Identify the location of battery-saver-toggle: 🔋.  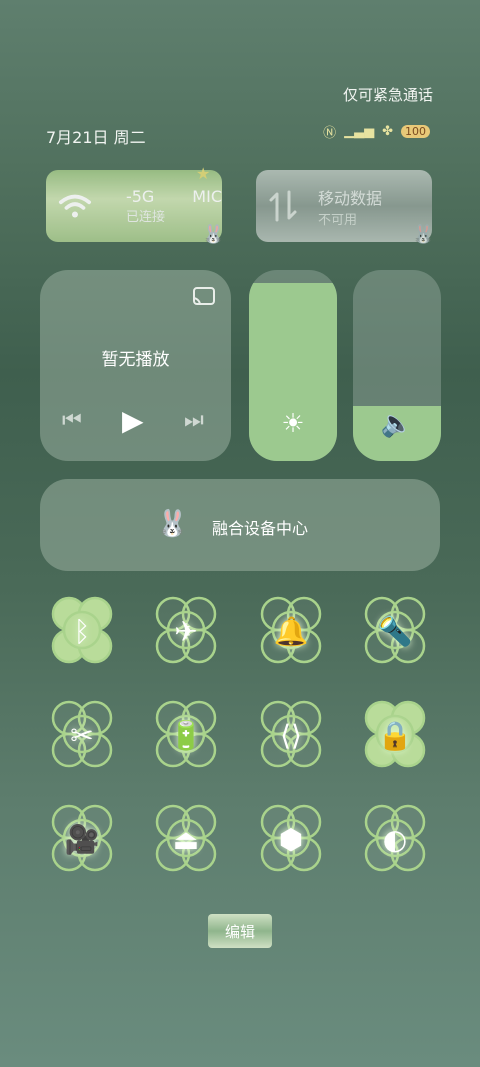
(186, 735).